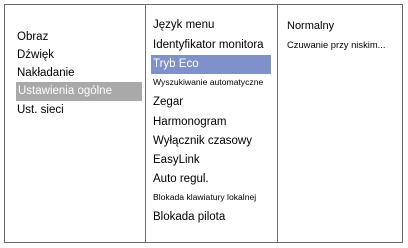  Describe the element at coordinates (208, 82) in the screenshot. I see `submenu-item-auto-search: Wyszukiwanie automatyczne` at that location.